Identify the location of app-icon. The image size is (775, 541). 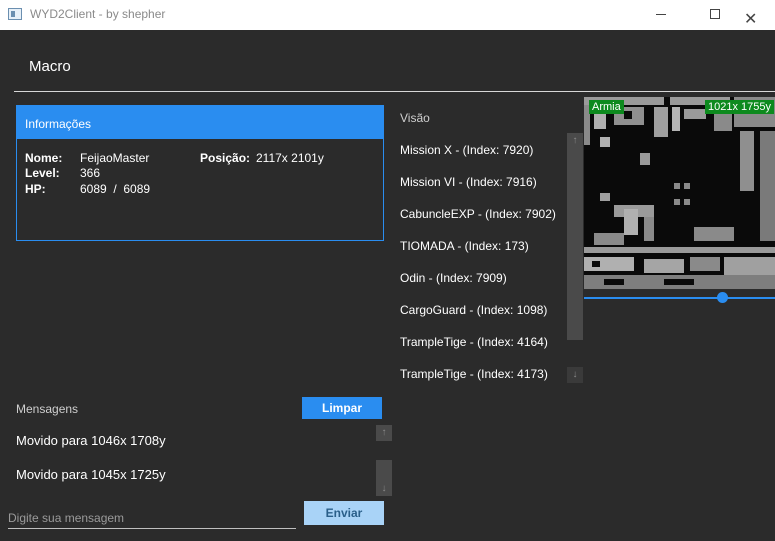
(15, 14).